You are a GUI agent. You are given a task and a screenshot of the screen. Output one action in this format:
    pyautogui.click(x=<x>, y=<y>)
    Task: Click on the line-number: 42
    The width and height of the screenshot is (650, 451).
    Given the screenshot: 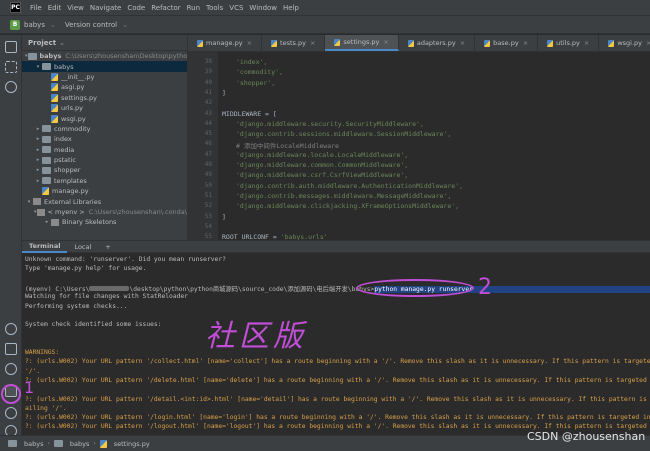 What is the action you would take?
    pyautogui.click(x=208, y=103)
    